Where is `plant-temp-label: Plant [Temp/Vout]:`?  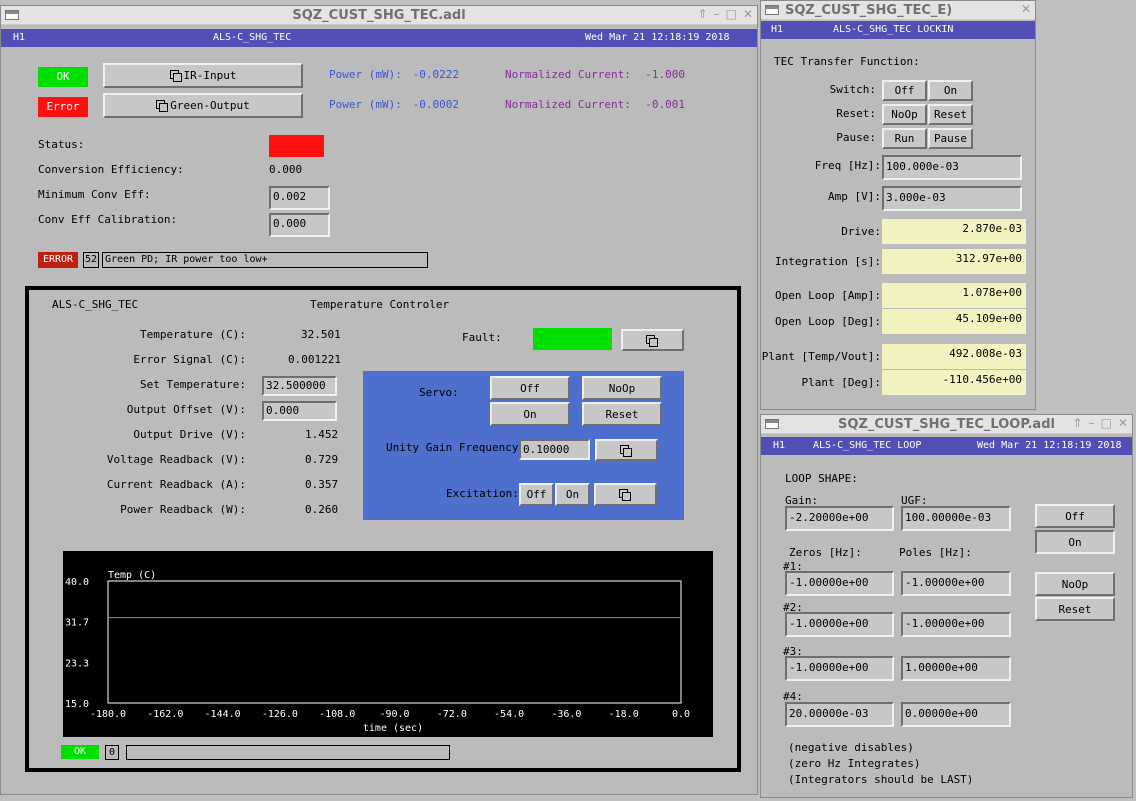
plant-temp-label: Plant [Temp/Vout]: is located at coordinates (821, 356).